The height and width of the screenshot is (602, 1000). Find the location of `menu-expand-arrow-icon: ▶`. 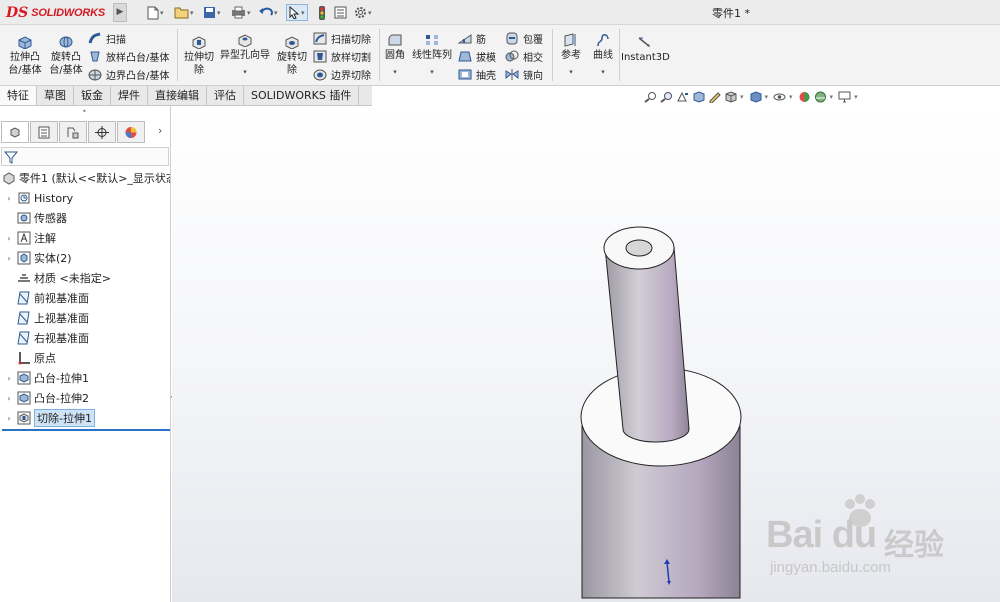

menu-expand-arrow-icon: ▶ is located at coordinates (120, 12).